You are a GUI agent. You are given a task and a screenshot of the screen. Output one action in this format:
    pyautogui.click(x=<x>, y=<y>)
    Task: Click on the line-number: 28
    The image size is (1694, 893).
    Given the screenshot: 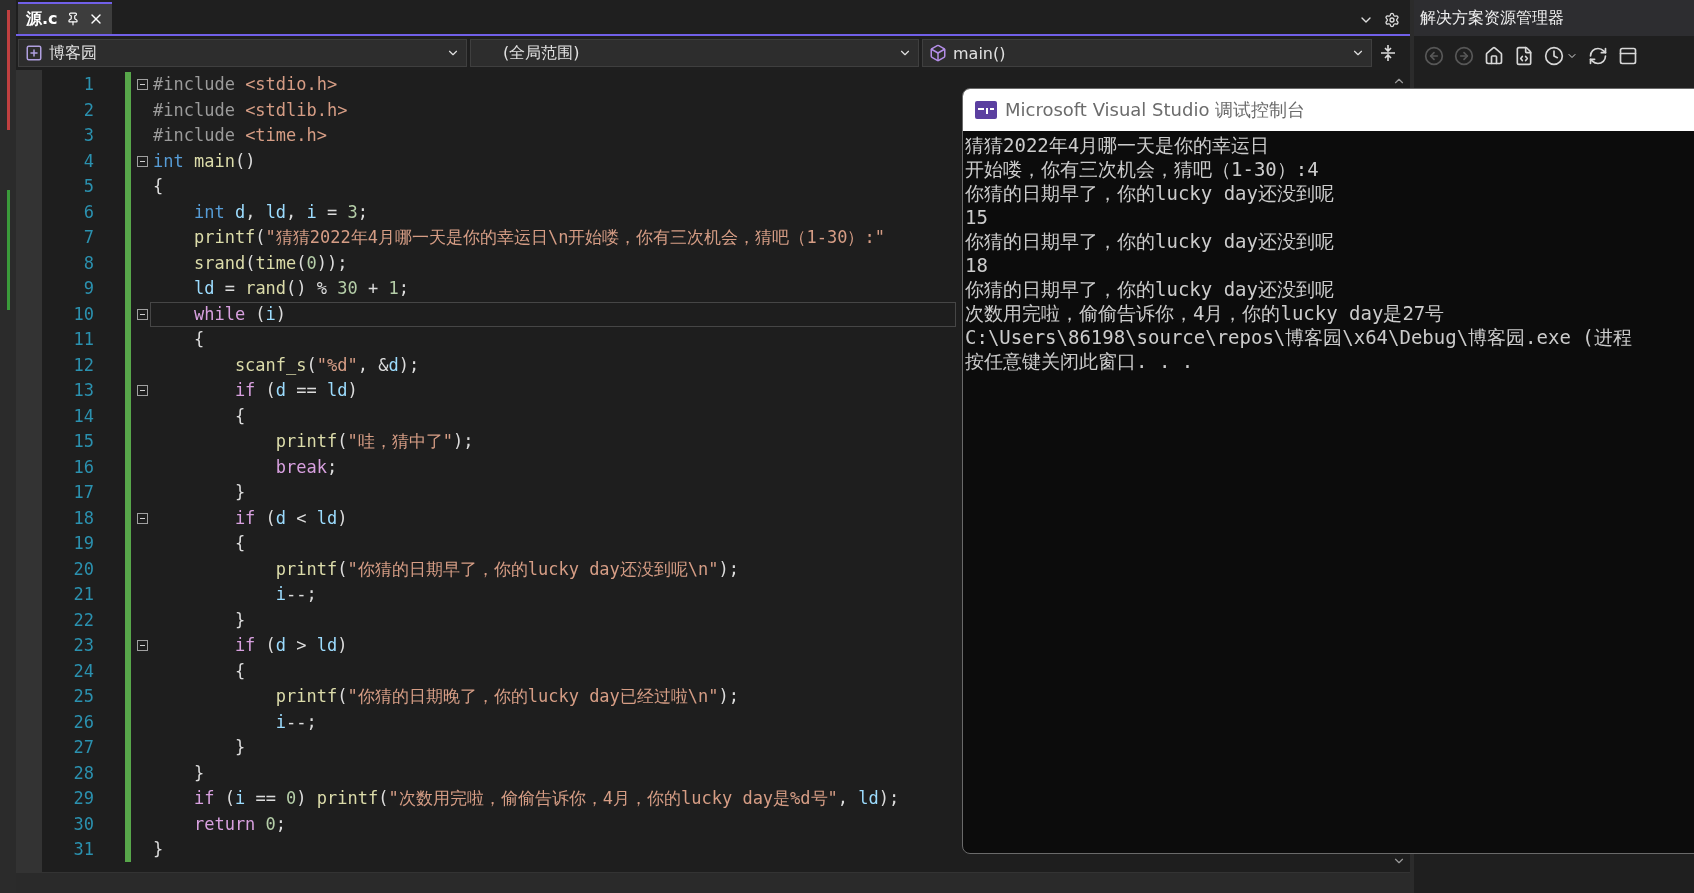 What is the action you would take?
    pyautogui.click(x=83, y=773)
    